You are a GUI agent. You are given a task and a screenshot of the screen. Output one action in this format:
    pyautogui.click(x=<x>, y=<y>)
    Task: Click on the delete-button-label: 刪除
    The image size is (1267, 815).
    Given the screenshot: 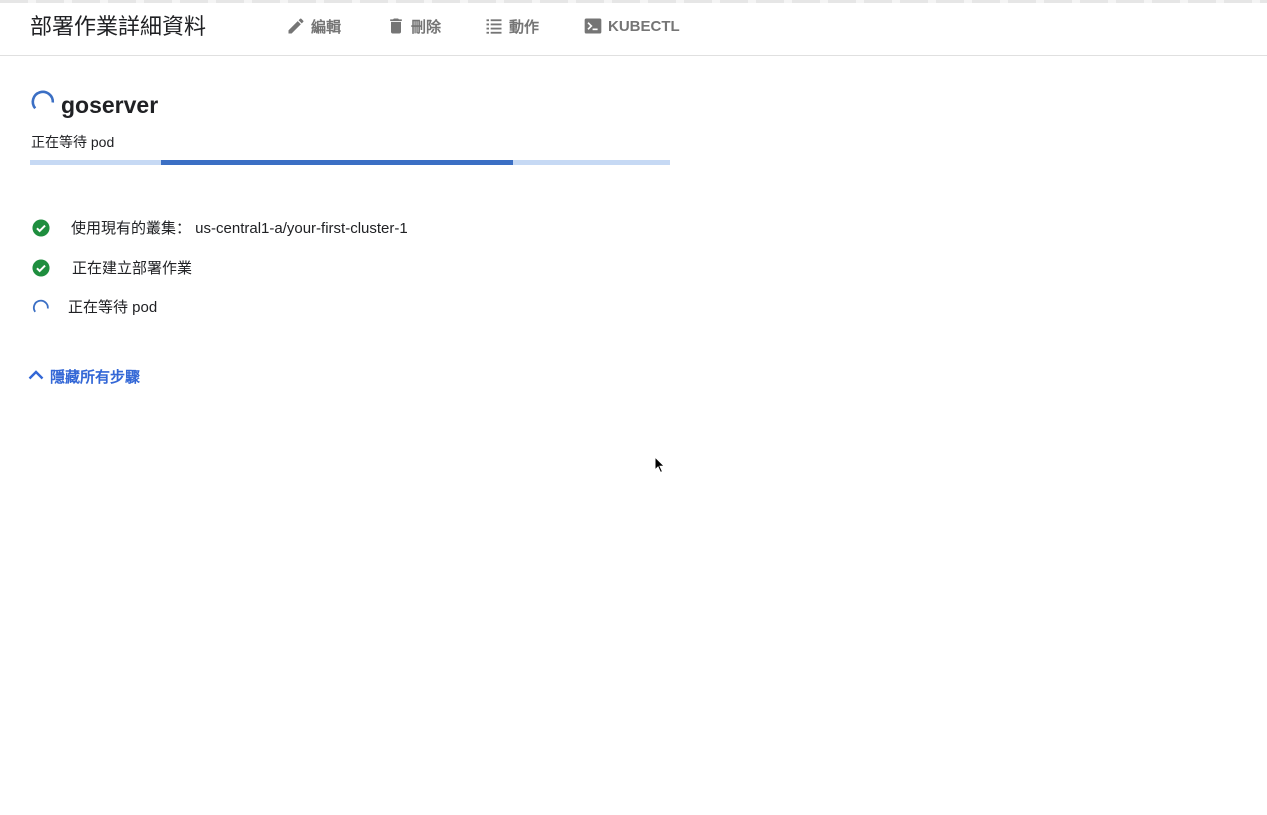 What is the action you would take?
    pyautogui.click(x=426, y=27)
    